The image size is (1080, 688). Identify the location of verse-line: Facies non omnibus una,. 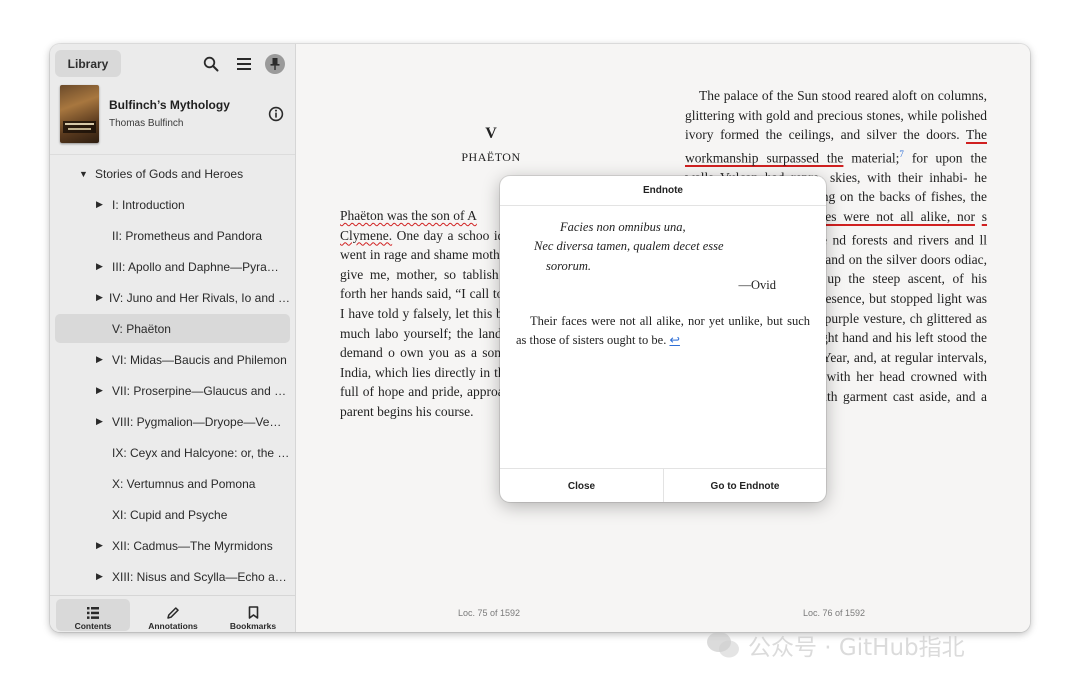
(623, 227).